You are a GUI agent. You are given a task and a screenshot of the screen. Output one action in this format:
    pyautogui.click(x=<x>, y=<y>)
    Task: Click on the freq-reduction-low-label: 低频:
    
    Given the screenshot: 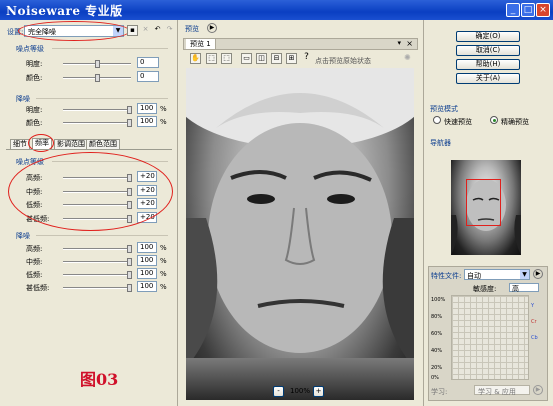 What is the action you would take?
    pyautogui.click(x=34, y=275)
    